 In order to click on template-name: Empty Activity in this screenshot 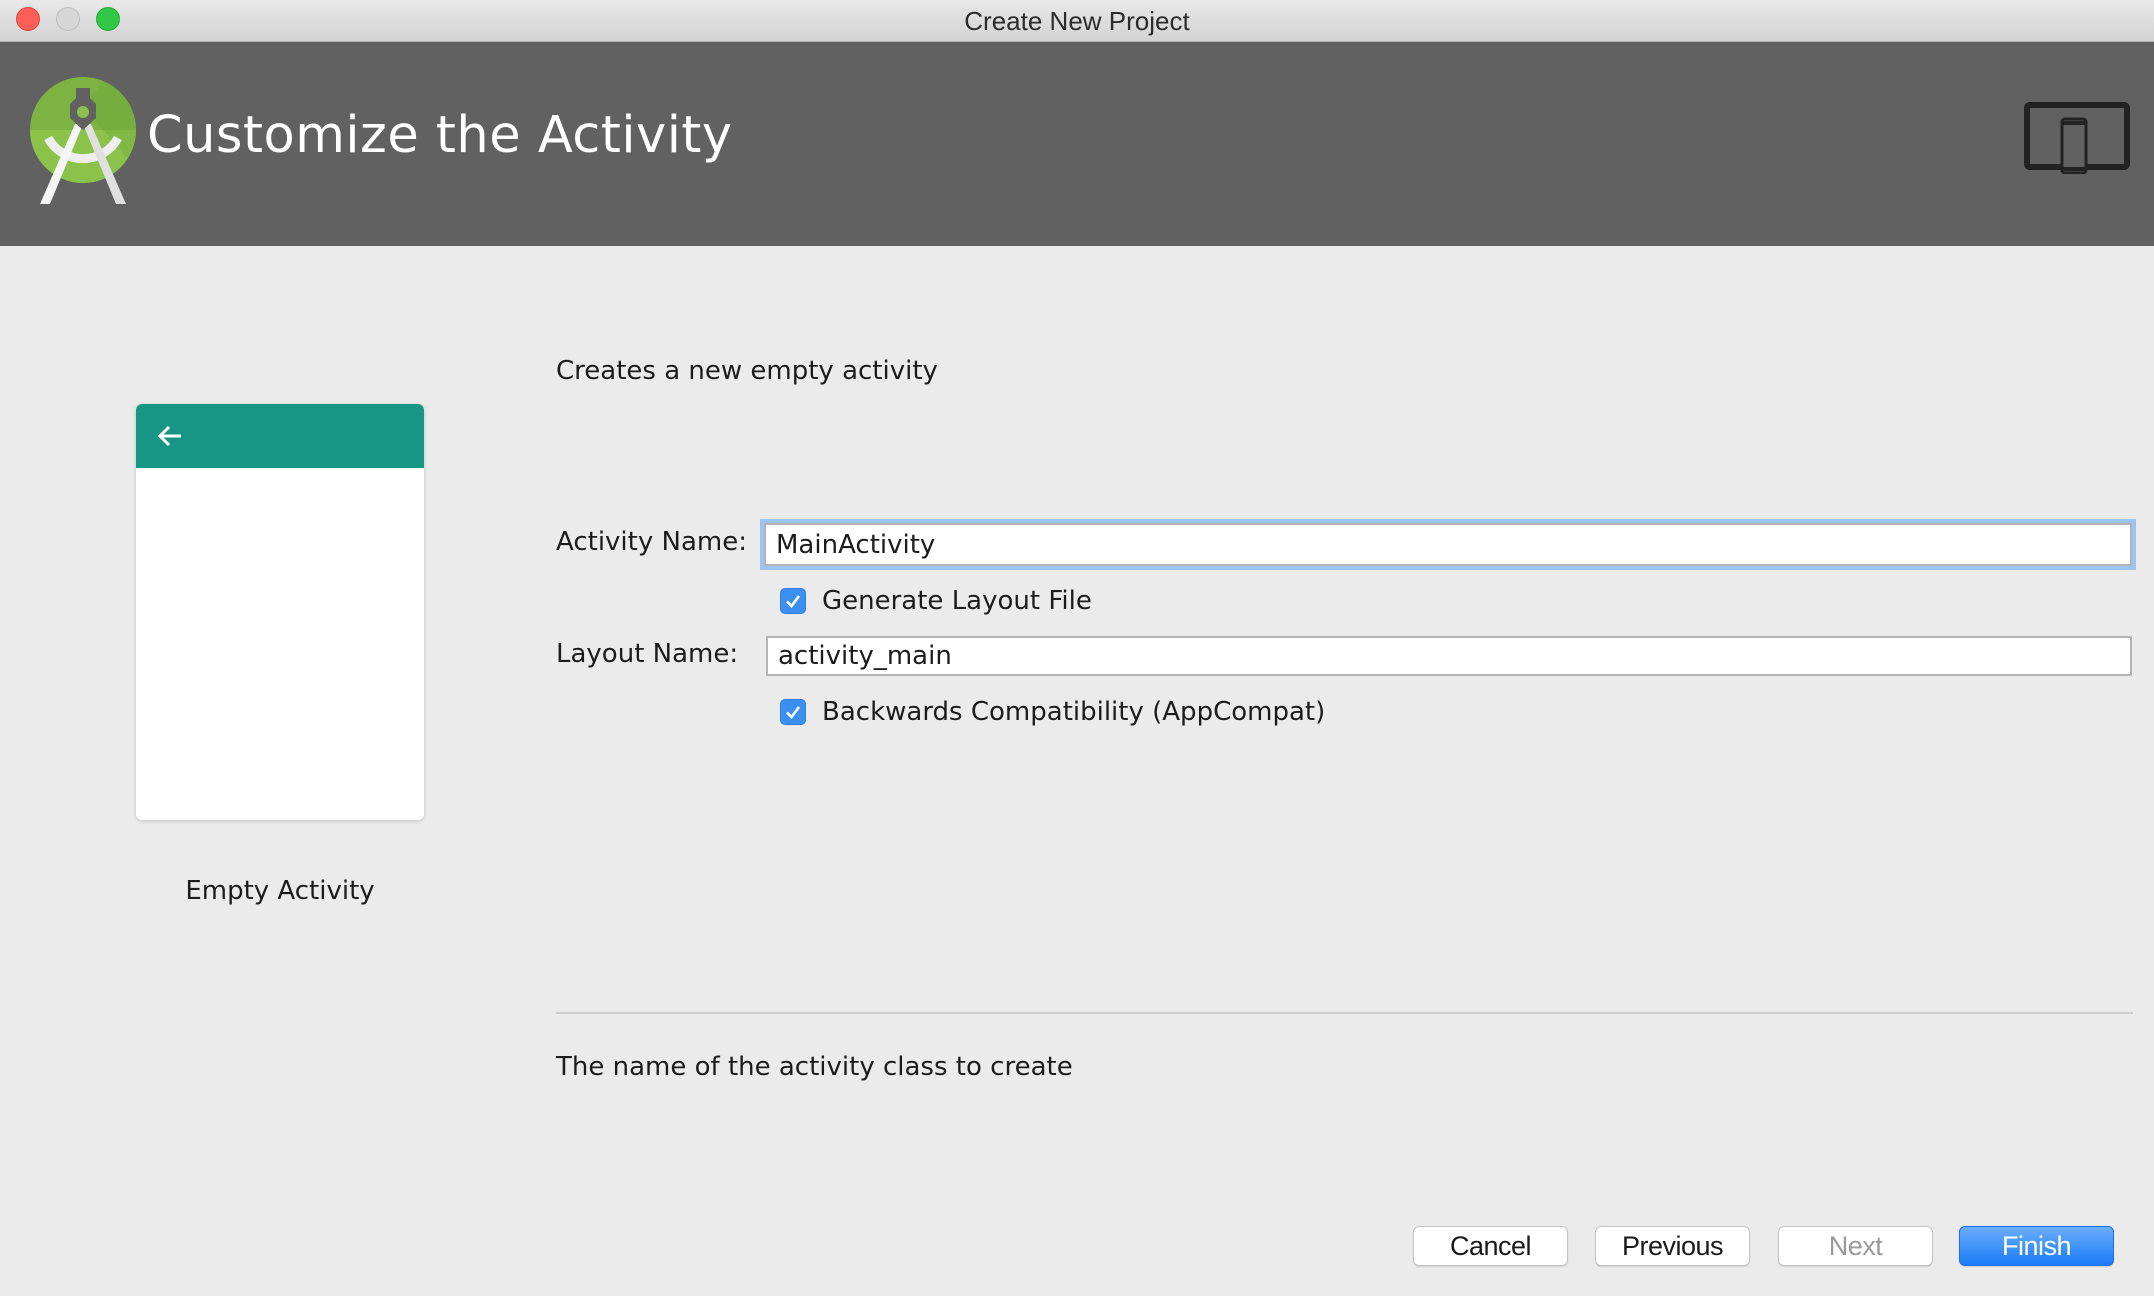, I will do `click(280, 891)`.